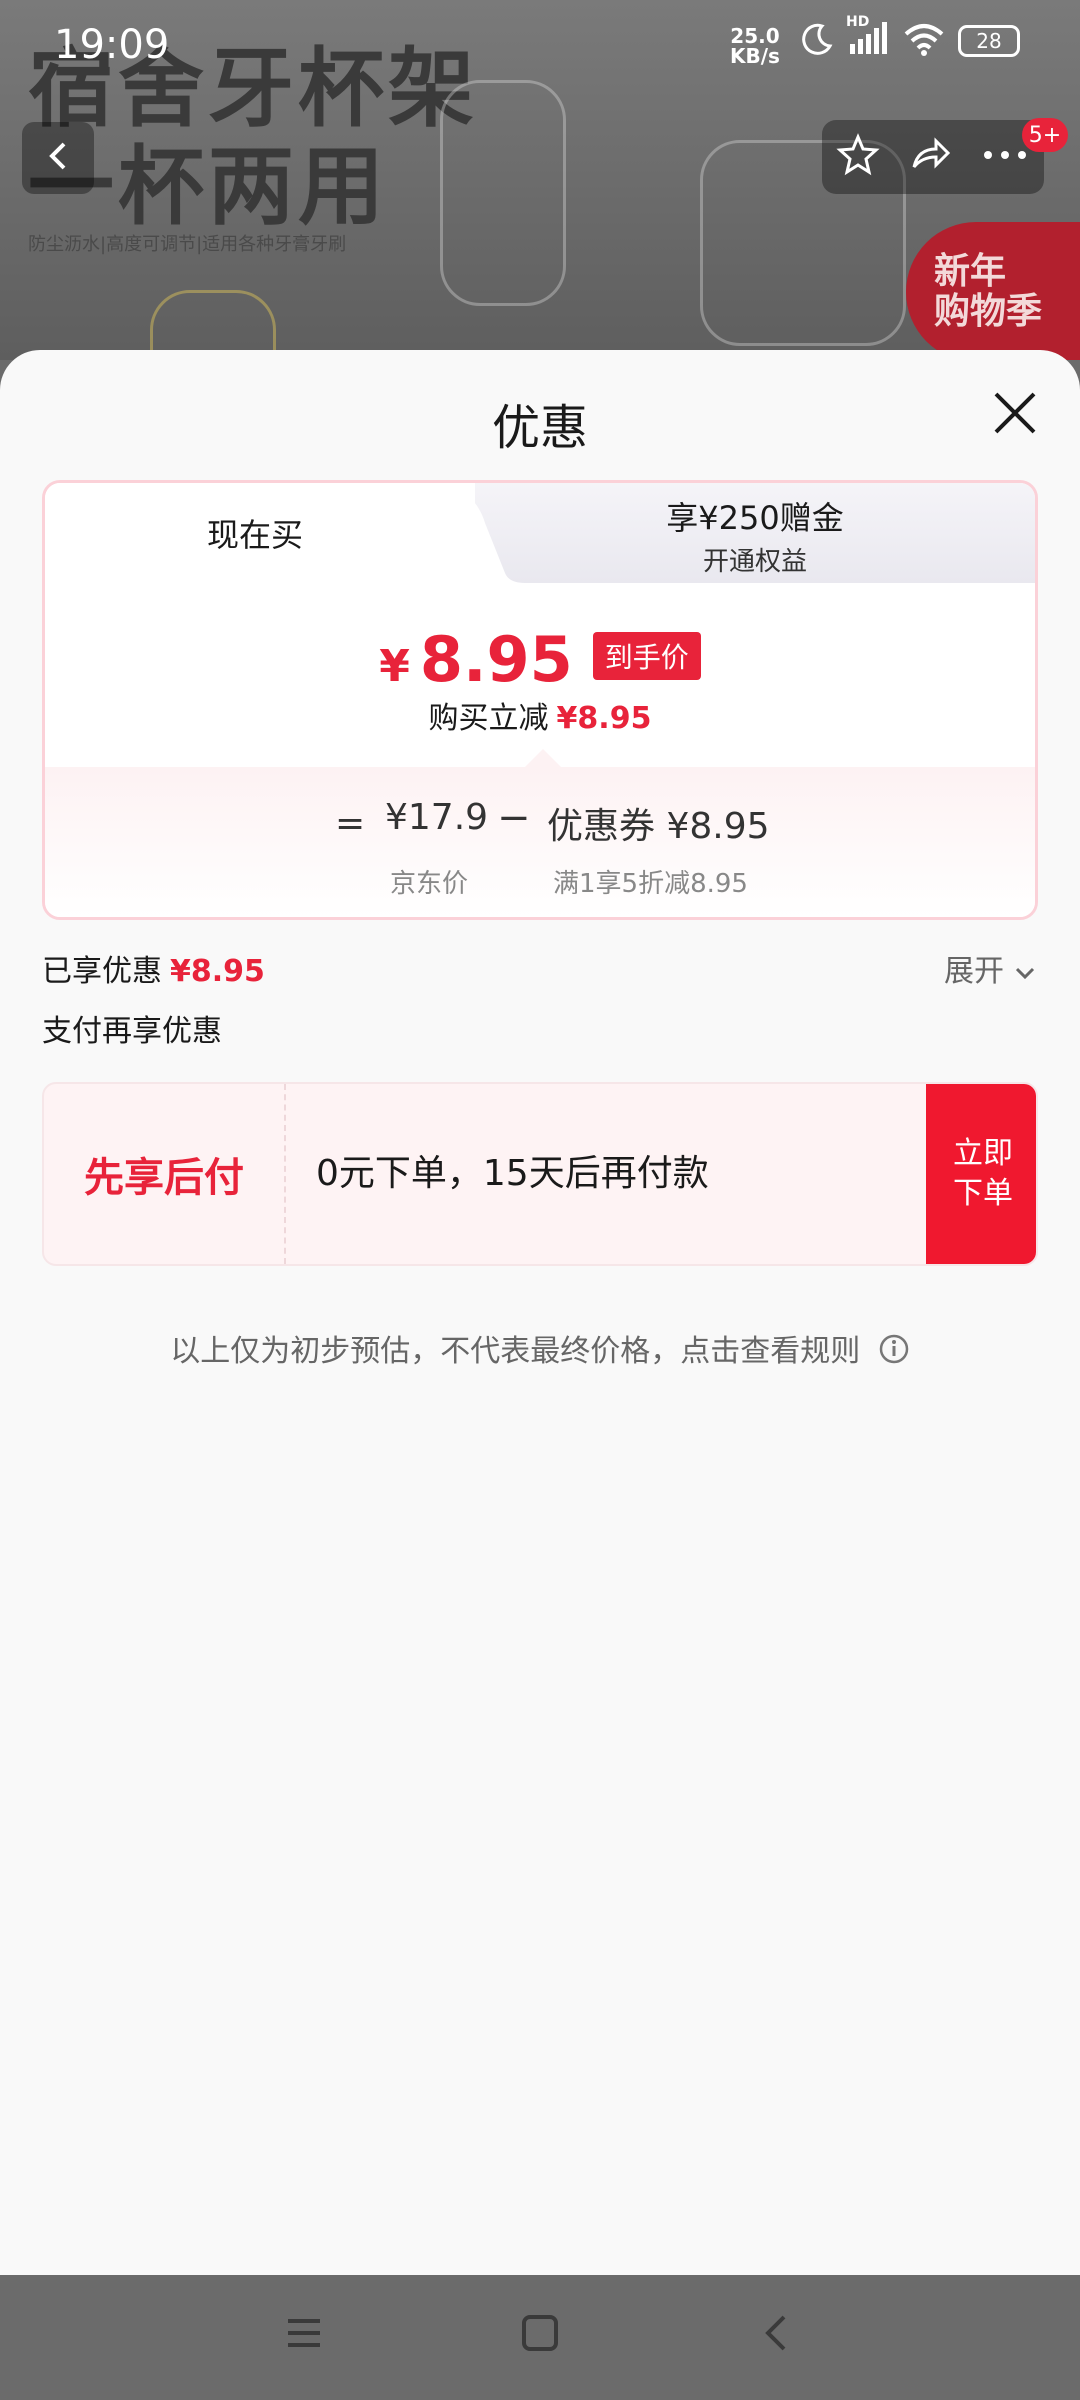 The image size is (1080, 2400). I want to click on share-icon, so click(930, 157).